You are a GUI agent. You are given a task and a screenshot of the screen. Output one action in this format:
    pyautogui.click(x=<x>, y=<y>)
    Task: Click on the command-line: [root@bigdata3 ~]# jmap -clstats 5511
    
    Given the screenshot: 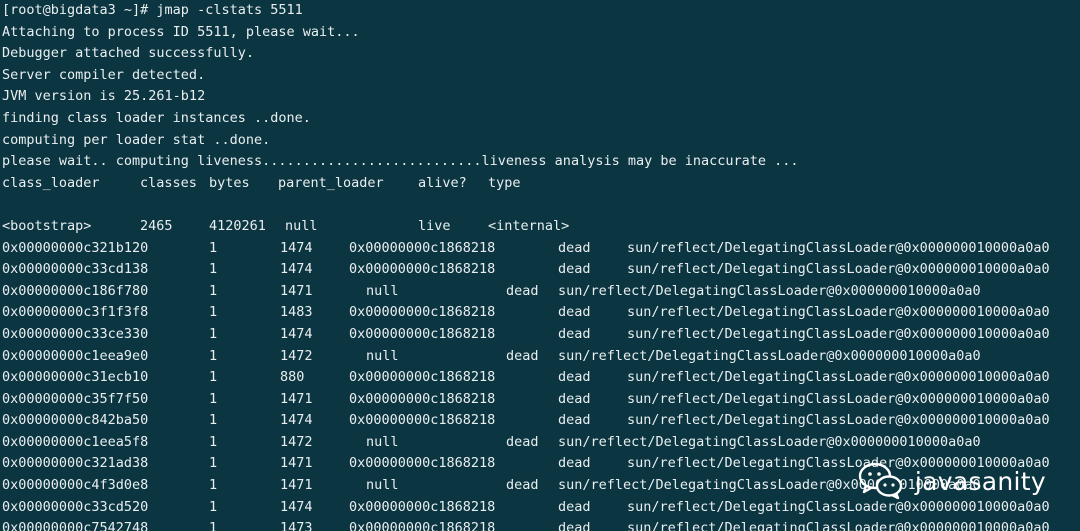 What is the action you would take?
    pyautogui.click(x=541, y=11)
    